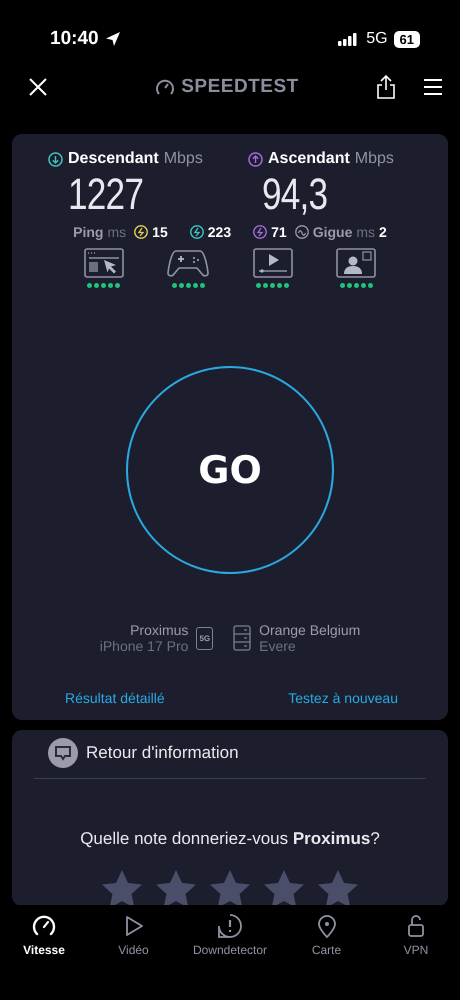 The width and height of the screenshot is (460, 1000). What do you see at coordinates (356, 263) in the screenshot?
I see `video-call-icon` at bounding box center [356, 263].